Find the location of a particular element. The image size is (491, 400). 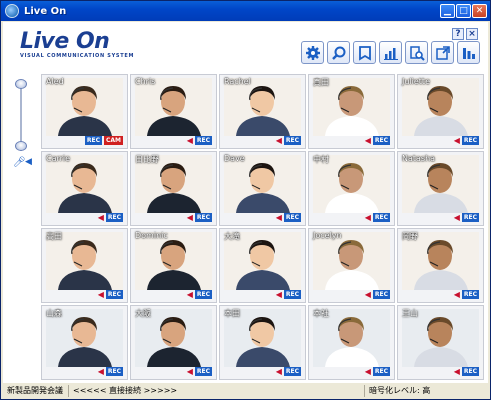

participant-tile: 王山 ◀ REC is located at coordinates (440, 342).